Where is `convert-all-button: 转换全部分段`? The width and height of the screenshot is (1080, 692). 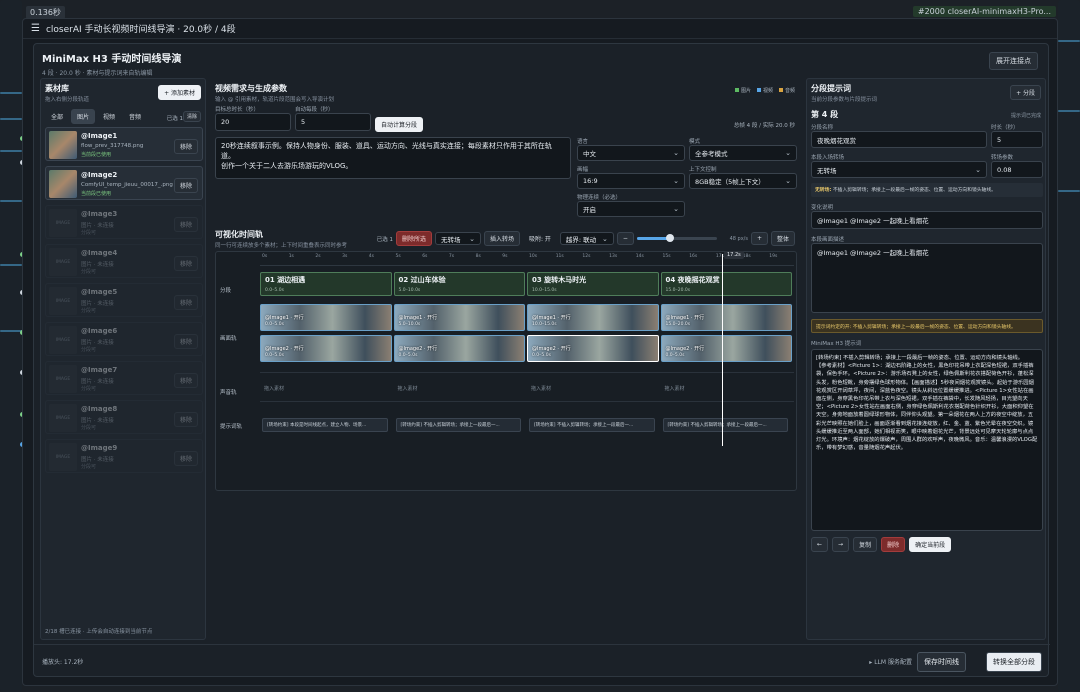
convert-all-button: 转换全部分段 is located at coordinates (1014, 662).